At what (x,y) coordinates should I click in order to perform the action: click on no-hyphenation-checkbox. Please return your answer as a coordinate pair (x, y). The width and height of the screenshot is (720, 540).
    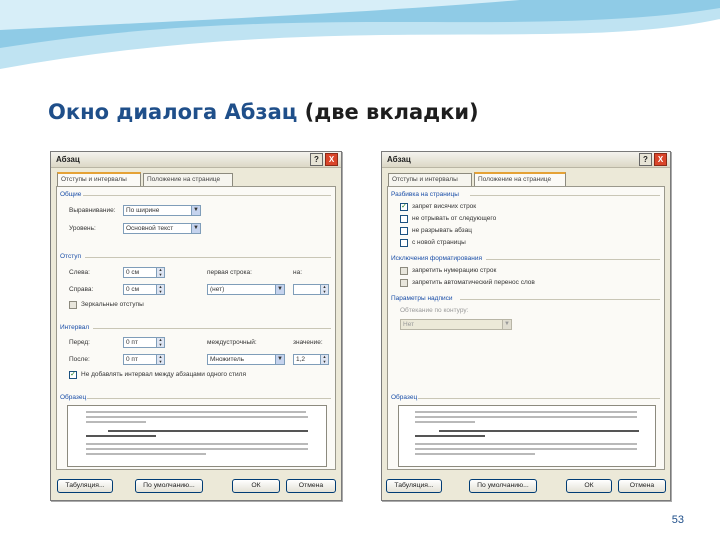
    Looking at the image, I should click on (404, 283).